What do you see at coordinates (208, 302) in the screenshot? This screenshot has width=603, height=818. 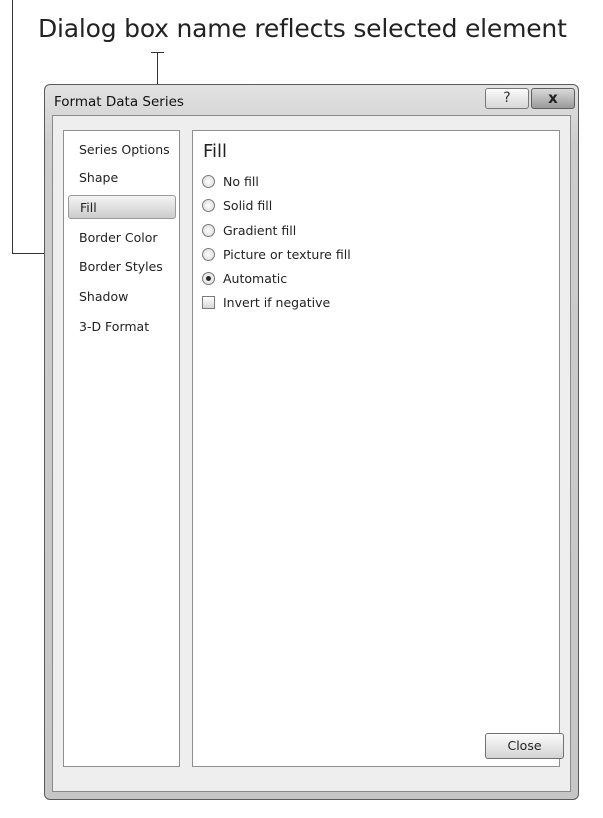 I see `invert-if-negative-checkbox` at bounding box center [208, 302].